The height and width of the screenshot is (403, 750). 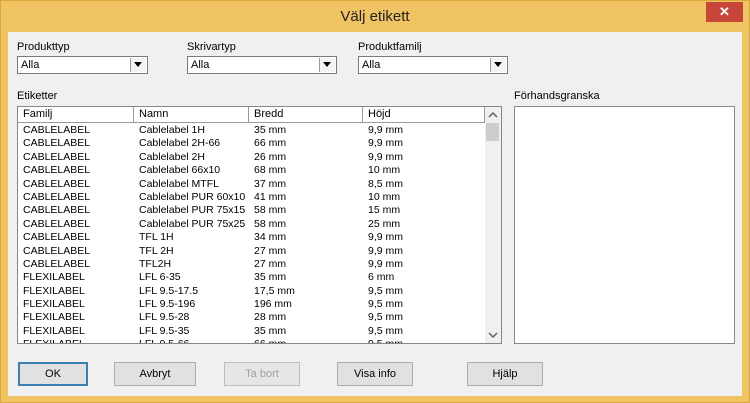 I want to click on table-cell: LFL 9.5-17.5, so click(x=169, y=290).